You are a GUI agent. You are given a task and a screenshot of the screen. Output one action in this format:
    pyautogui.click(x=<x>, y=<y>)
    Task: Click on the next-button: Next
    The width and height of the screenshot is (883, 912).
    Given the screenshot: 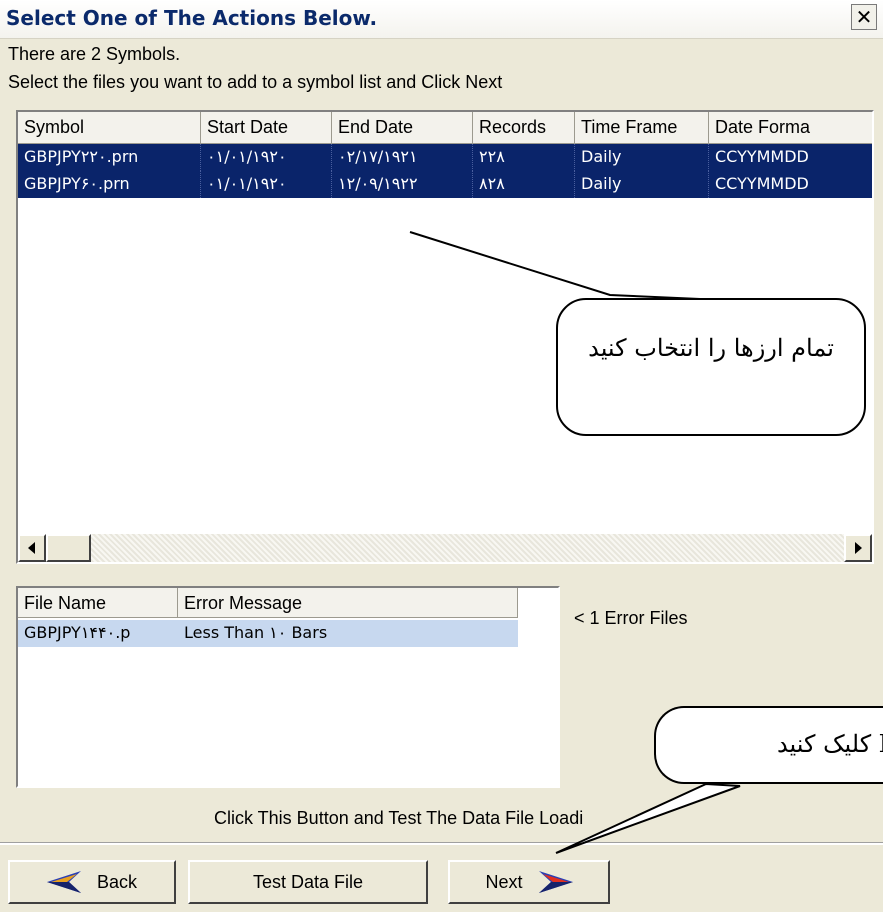 What is the action you would take?
    pyautogui.click(x=529, y=882)
    